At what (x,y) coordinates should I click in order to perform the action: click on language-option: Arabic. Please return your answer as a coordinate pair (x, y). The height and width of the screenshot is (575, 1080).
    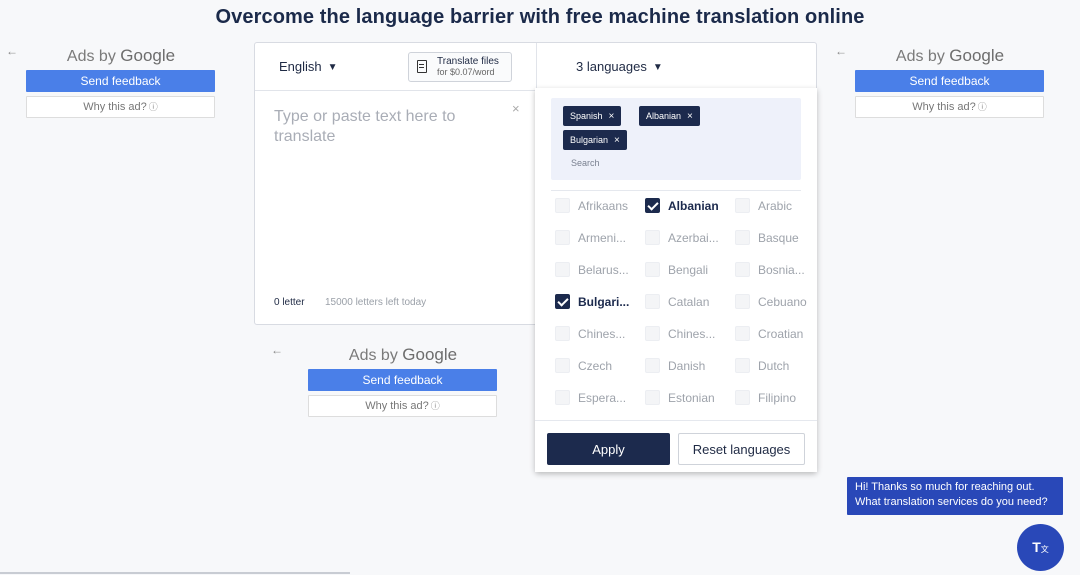
    Looking at the image, I should click on (779, 206).